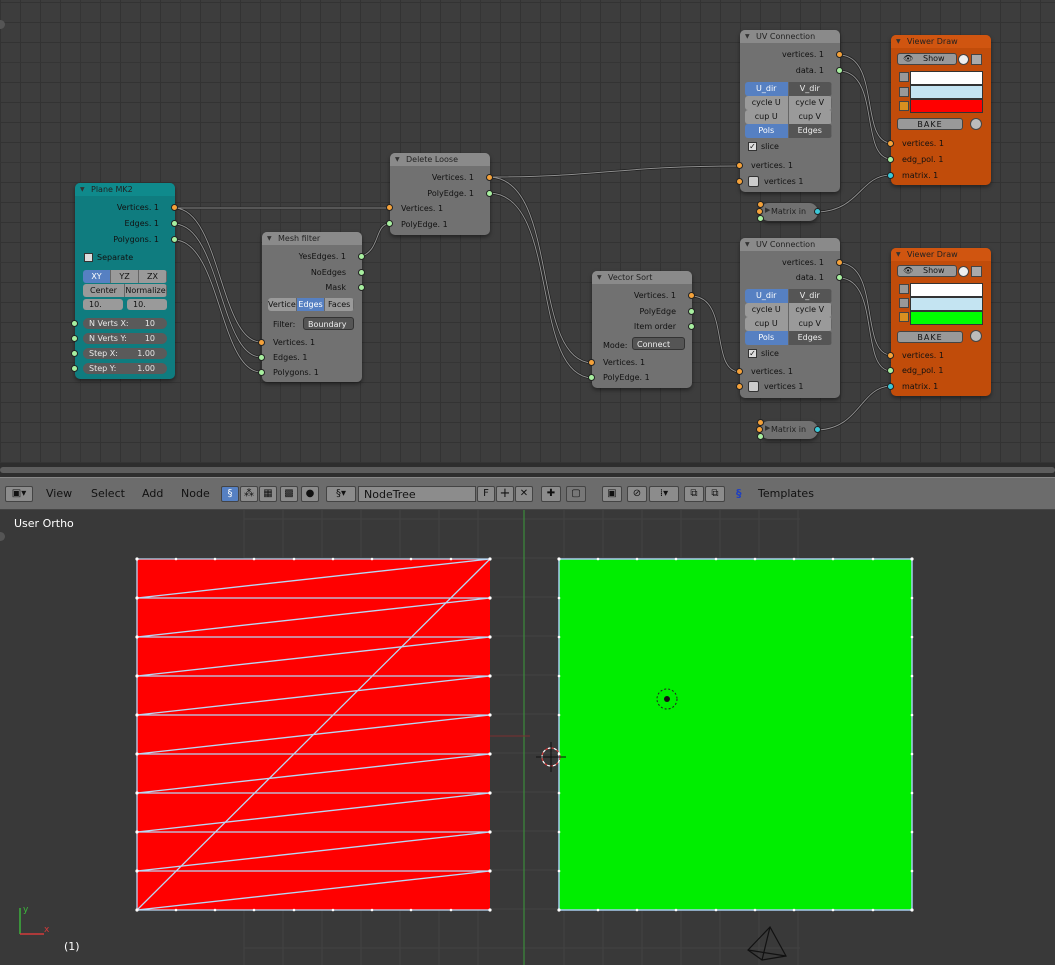 The width and height of the screenshot is (1055, 965). I want to click on faces-type-button: Faces, so click(339, 304).